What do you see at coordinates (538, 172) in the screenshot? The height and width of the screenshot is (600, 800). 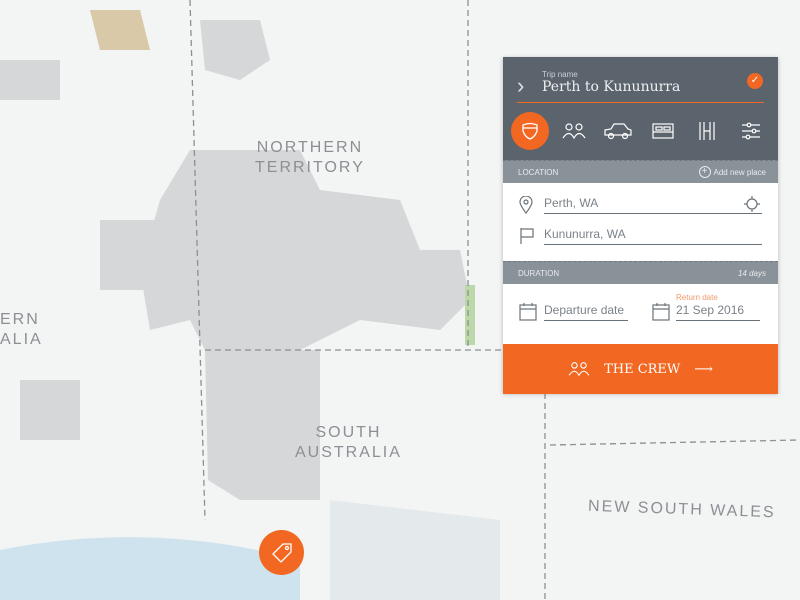 I see `location-label: LOCATION` at bounding box center [538, 172].